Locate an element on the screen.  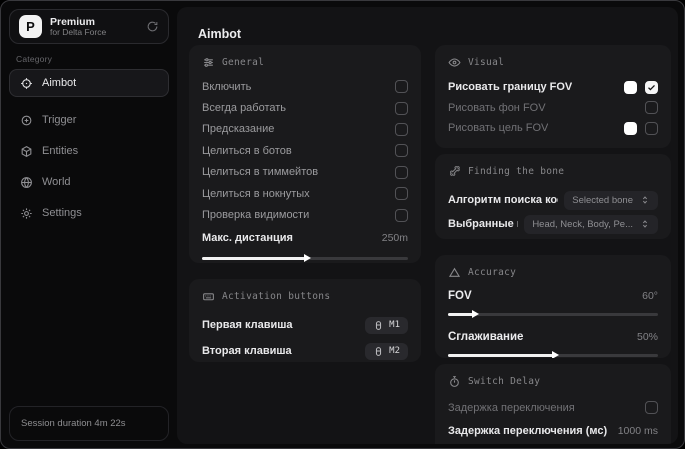
category-label: Category is located at coordinates (34, 59).